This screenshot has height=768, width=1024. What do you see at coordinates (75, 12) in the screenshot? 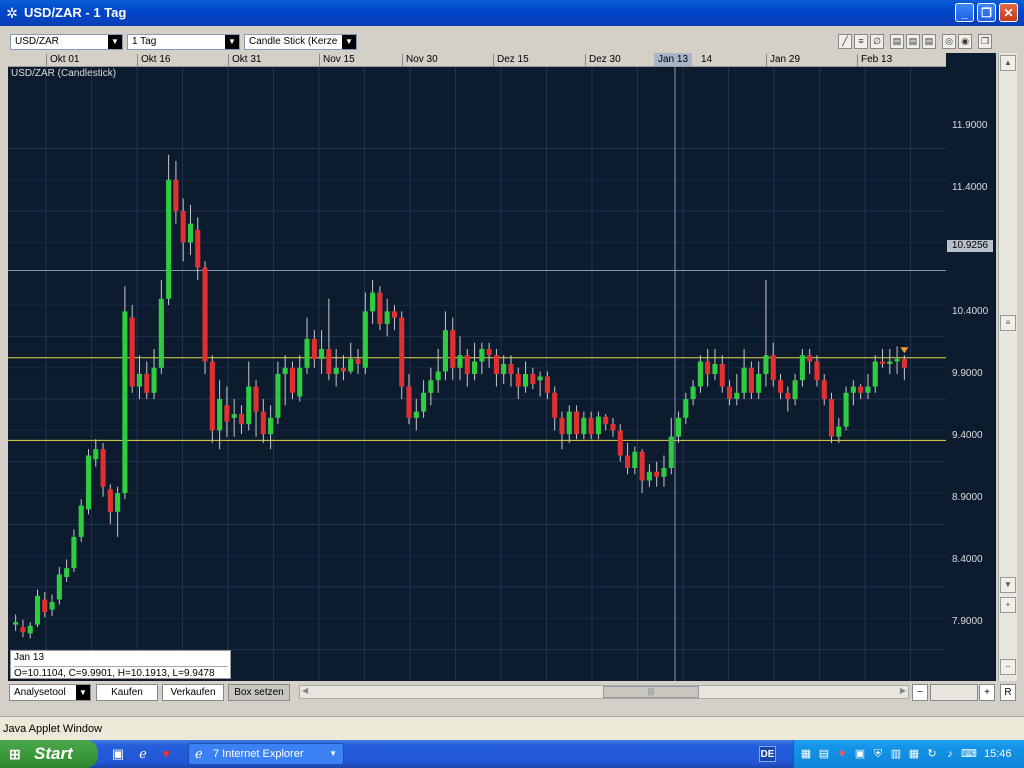
I see `window-title: USD/ZAR - 1 Tag` at bounding box center [75, 12].